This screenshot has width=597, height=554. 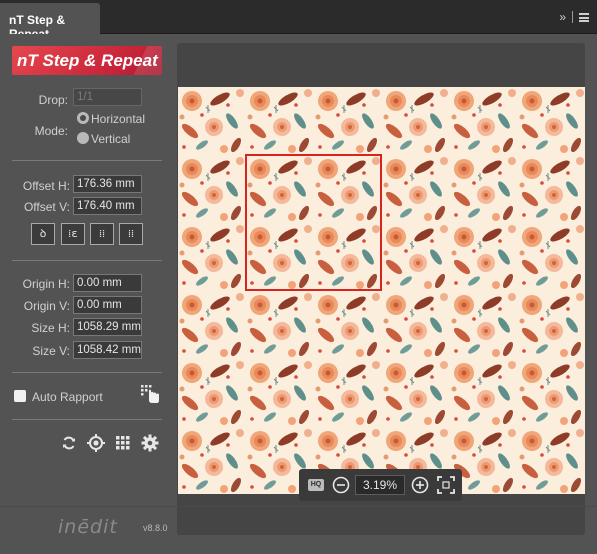 What do you see at coordinates (50, 22) in the screenshot?
I see `tab-step-repeat: nT Step & Repeat` at bounding box center [50, 22].